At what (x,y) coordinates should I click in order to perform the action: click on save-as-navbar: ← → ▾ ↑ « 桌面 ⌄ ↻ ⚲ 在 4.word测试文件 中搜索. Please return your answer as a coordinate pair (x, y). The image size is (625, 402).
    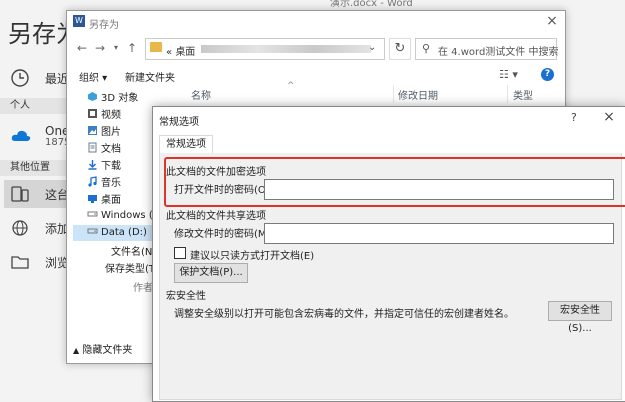
    Looking at the image, I should click on (316, 49).